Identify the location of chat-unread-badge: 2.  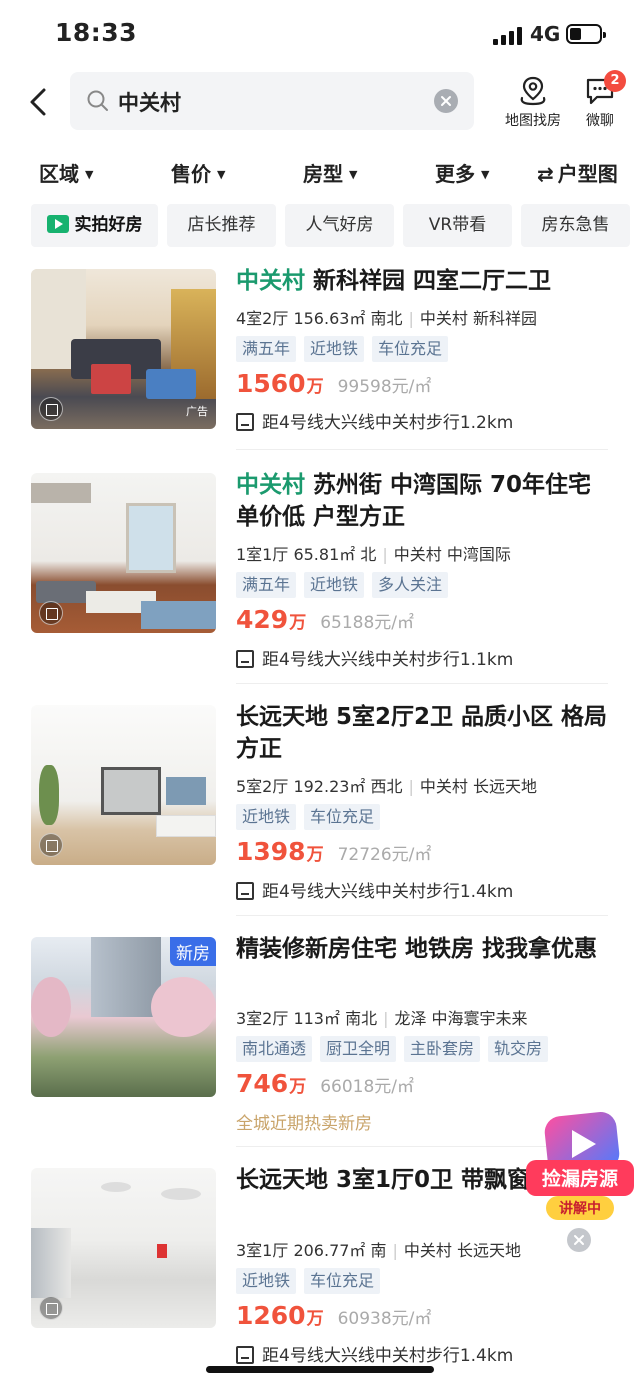
(615, 81).